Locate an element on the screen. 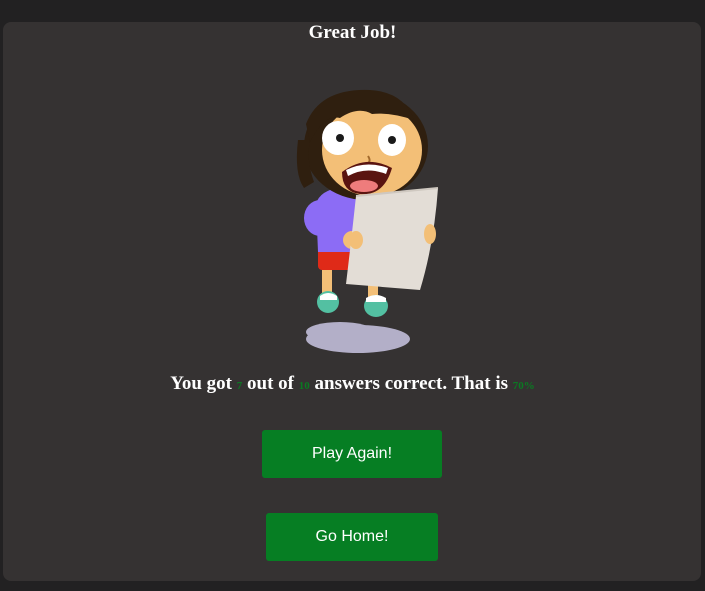 This screenshot has height=591, width=705. total-count: 10 is located at coordinates (304, 386).